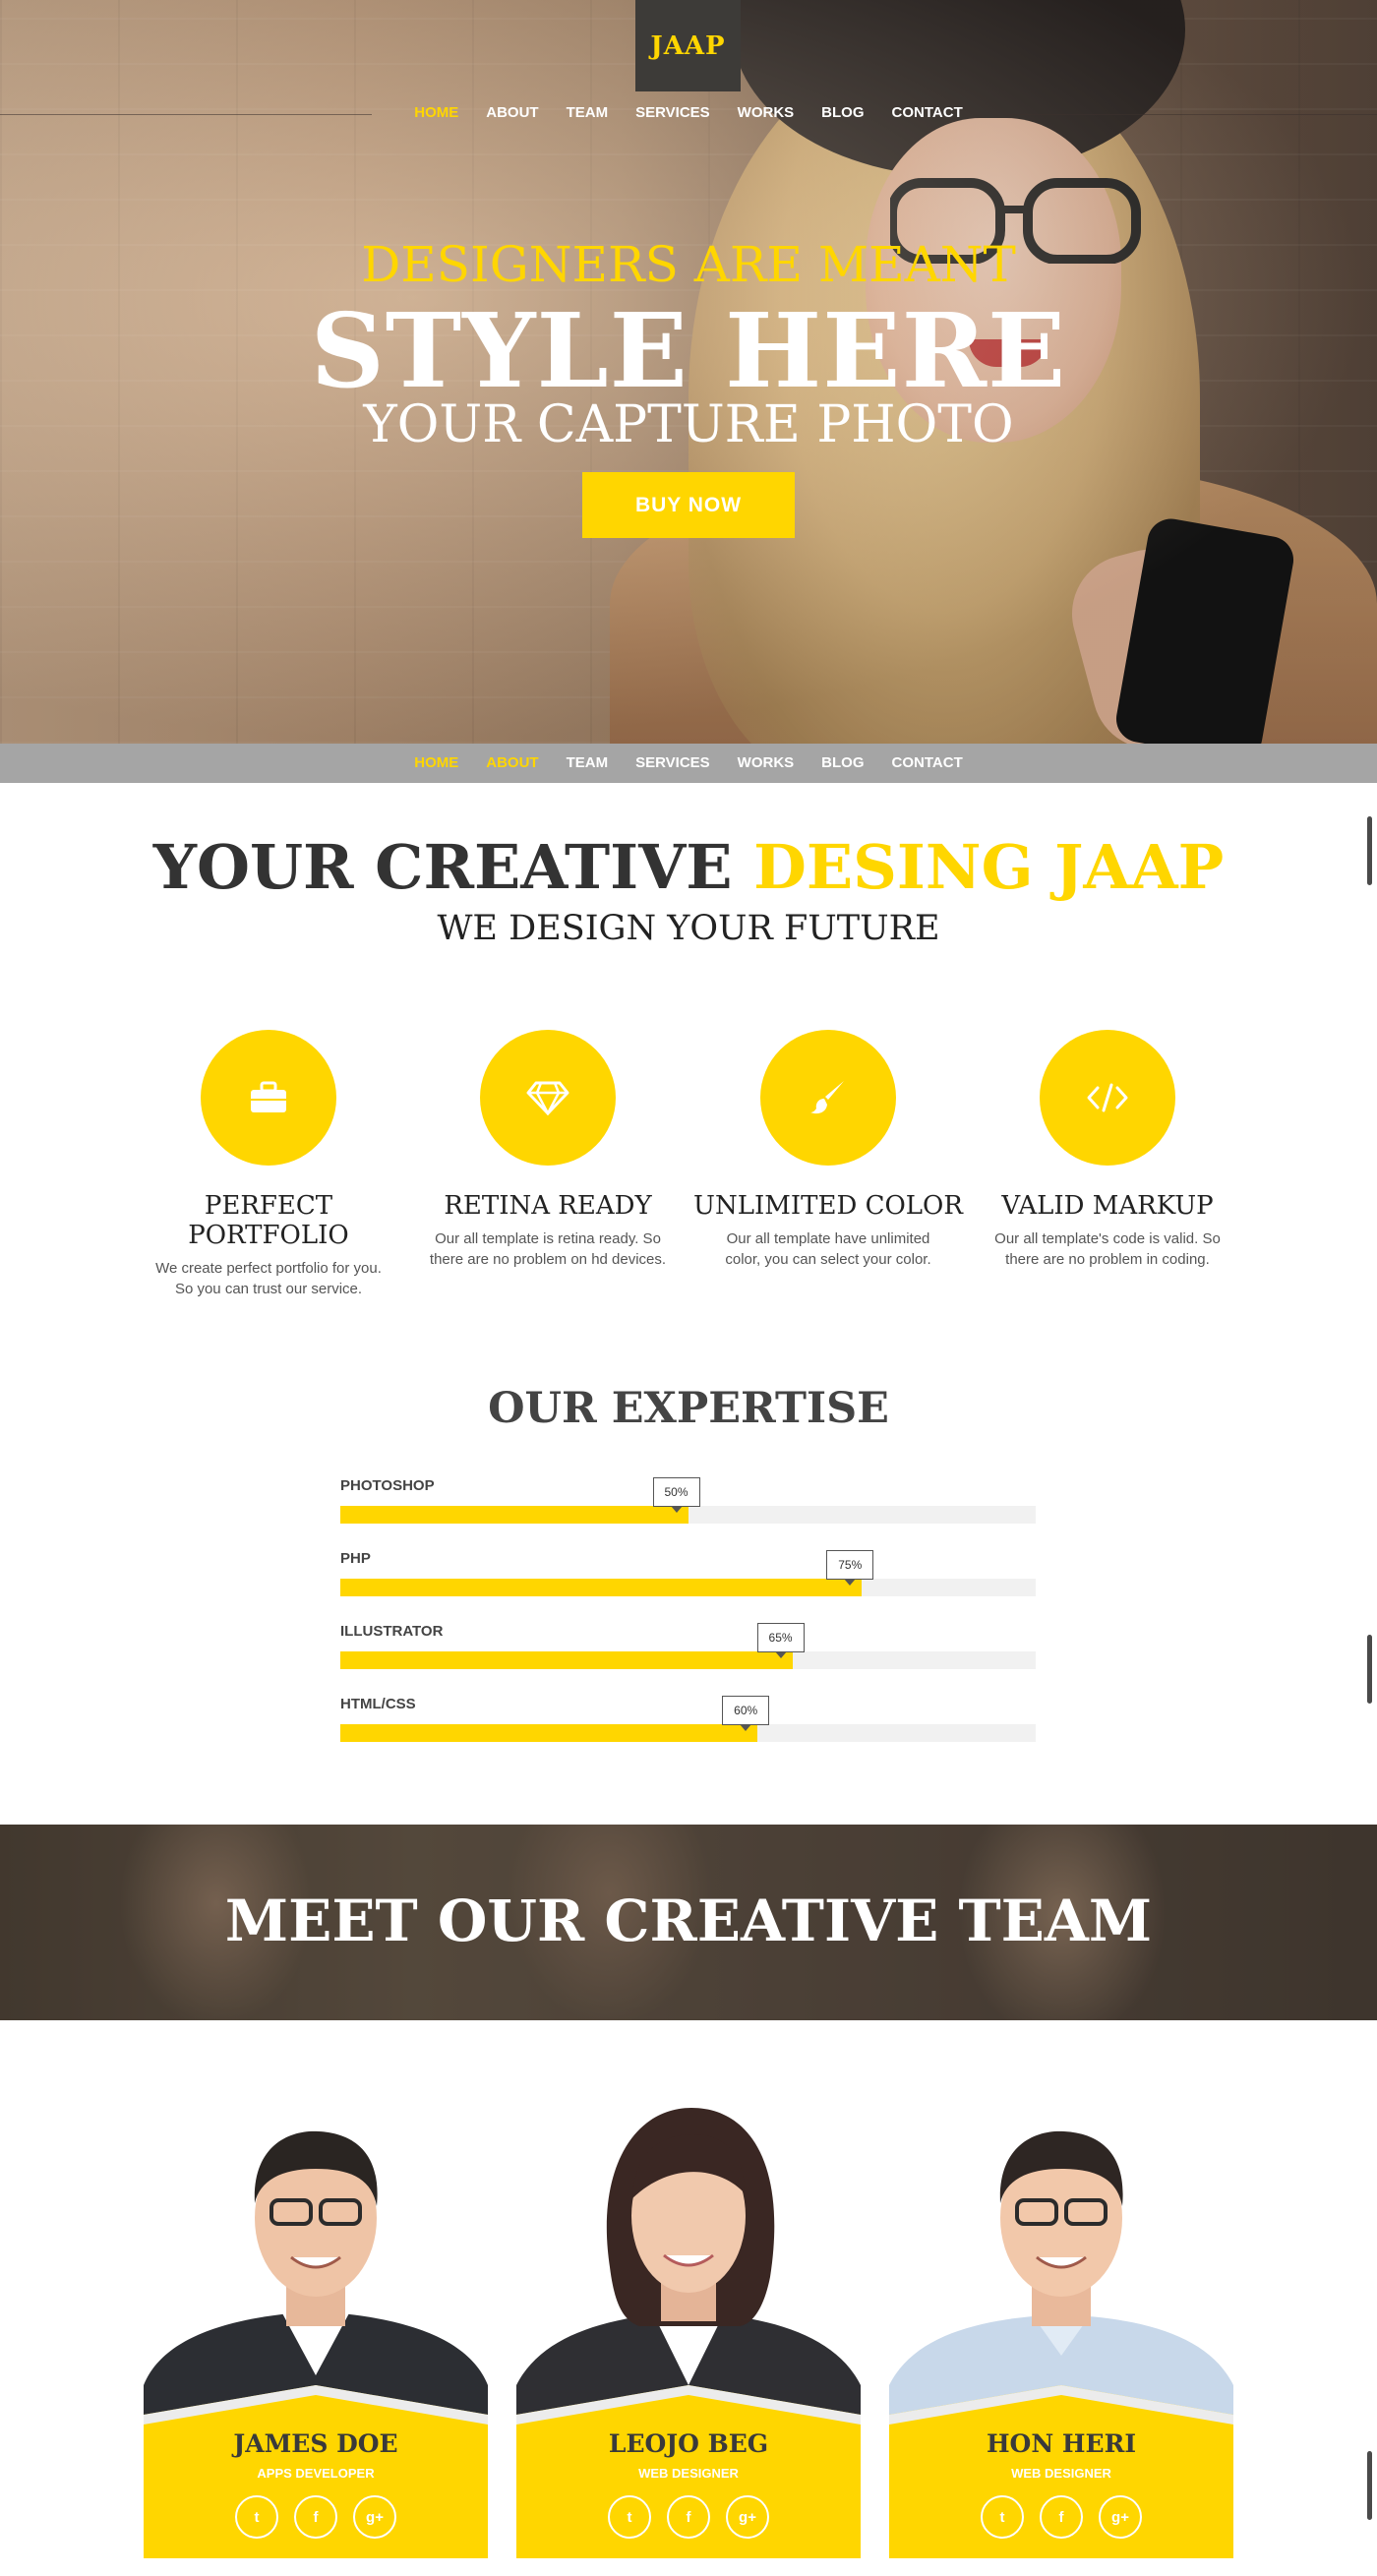 Image resolution: width=1377 pixels, height=2576 pixels. Describe the element at coordinates (316, 2324) in the screenshot. I see `team-member-card: JAMES DOE APPS DEVELOPER t f g+` at that location.